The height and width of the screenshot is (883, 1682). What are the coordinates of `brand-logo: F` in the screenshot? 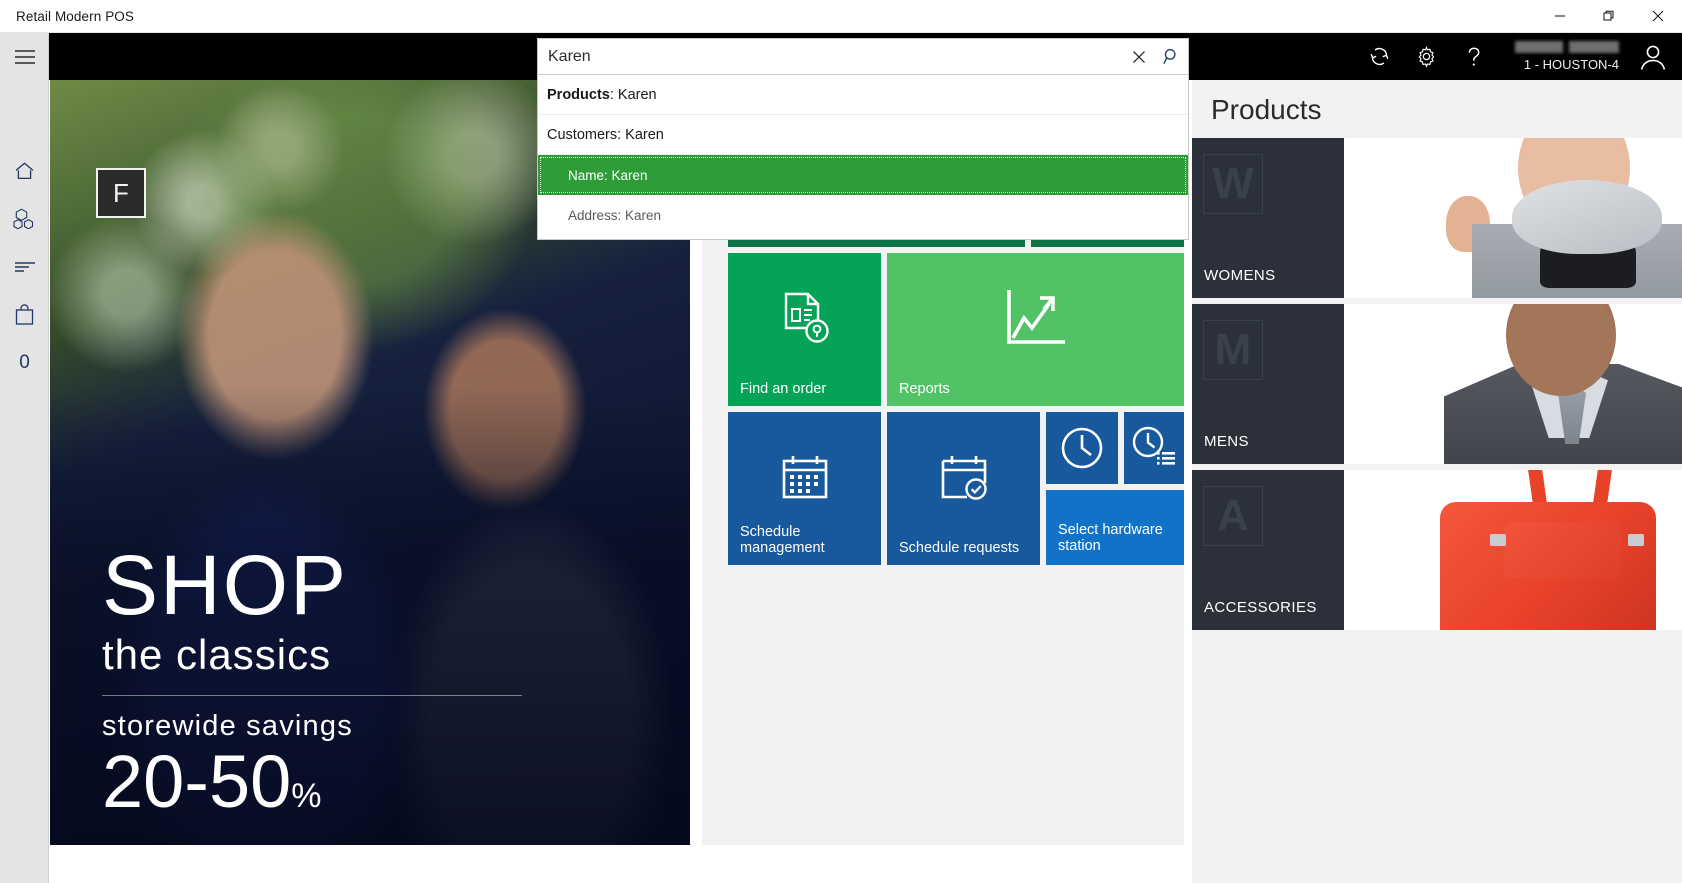 It's located at (121, 193).